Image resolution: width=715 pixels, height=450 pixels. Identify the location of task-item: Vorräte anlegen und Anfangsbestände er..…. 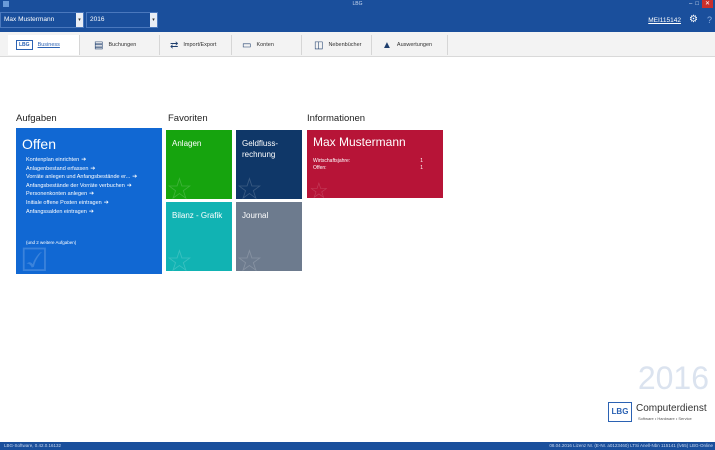
(81, 177).